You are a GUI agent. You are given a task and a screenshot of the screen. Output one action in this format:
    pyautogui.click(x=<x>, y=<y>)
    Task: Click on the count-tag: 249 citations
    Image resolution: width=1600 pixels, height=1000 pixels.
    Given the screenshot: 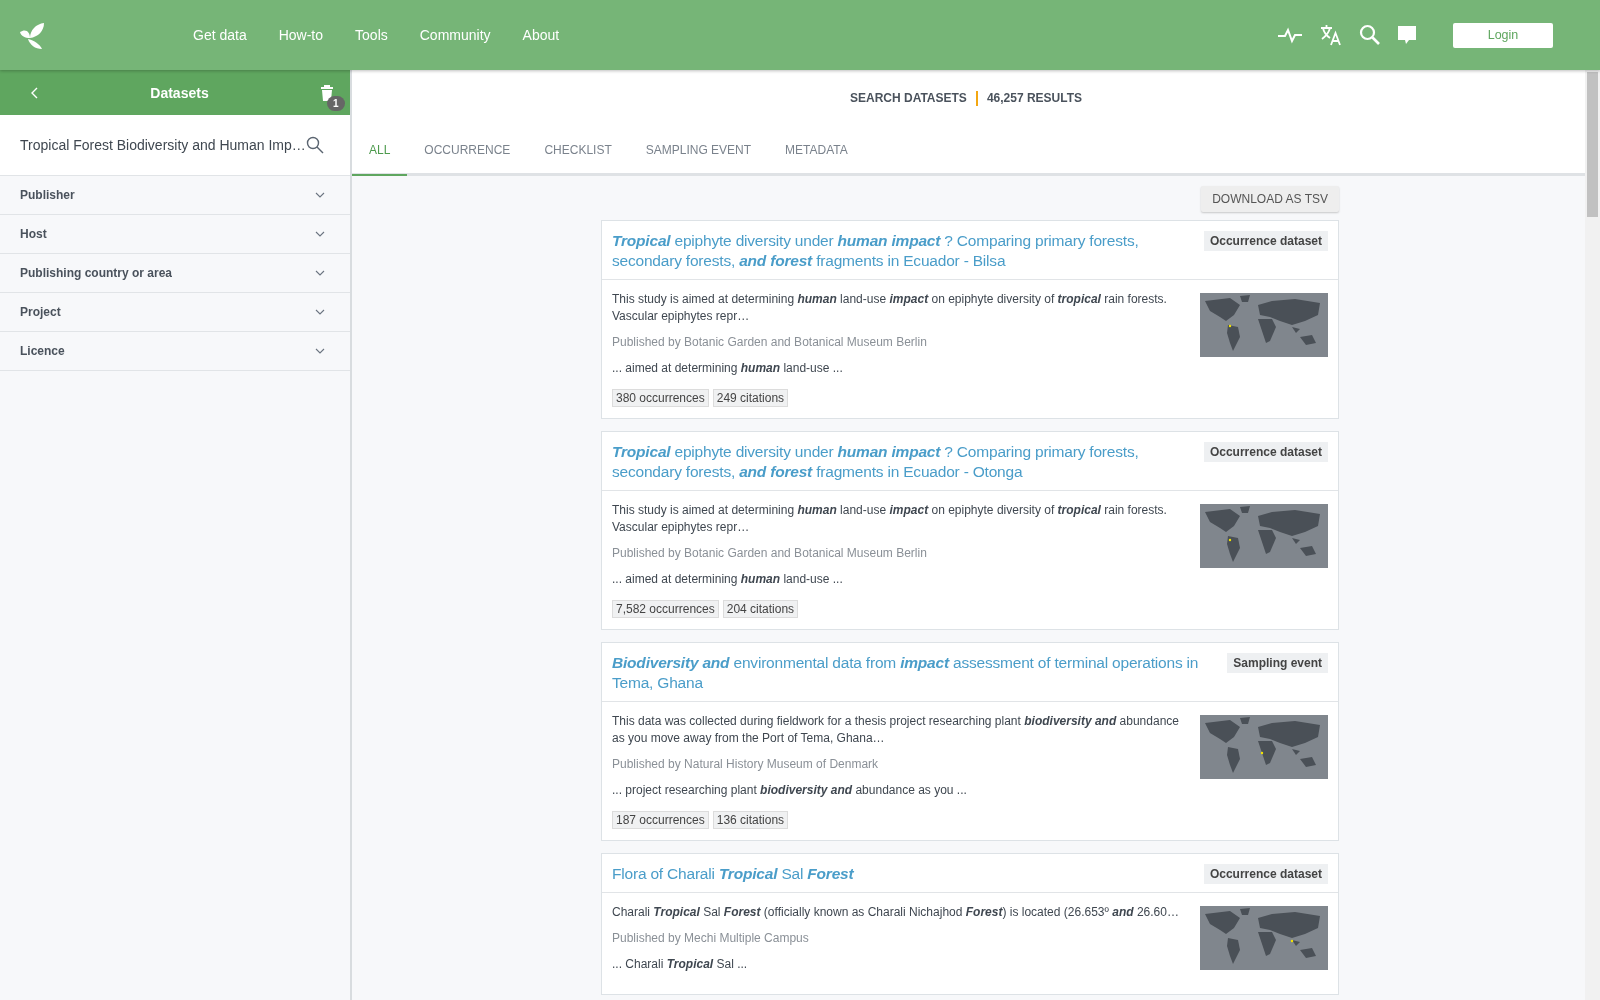 What is the action you would take?
    pyautogui.click(x=750, y=398)
    